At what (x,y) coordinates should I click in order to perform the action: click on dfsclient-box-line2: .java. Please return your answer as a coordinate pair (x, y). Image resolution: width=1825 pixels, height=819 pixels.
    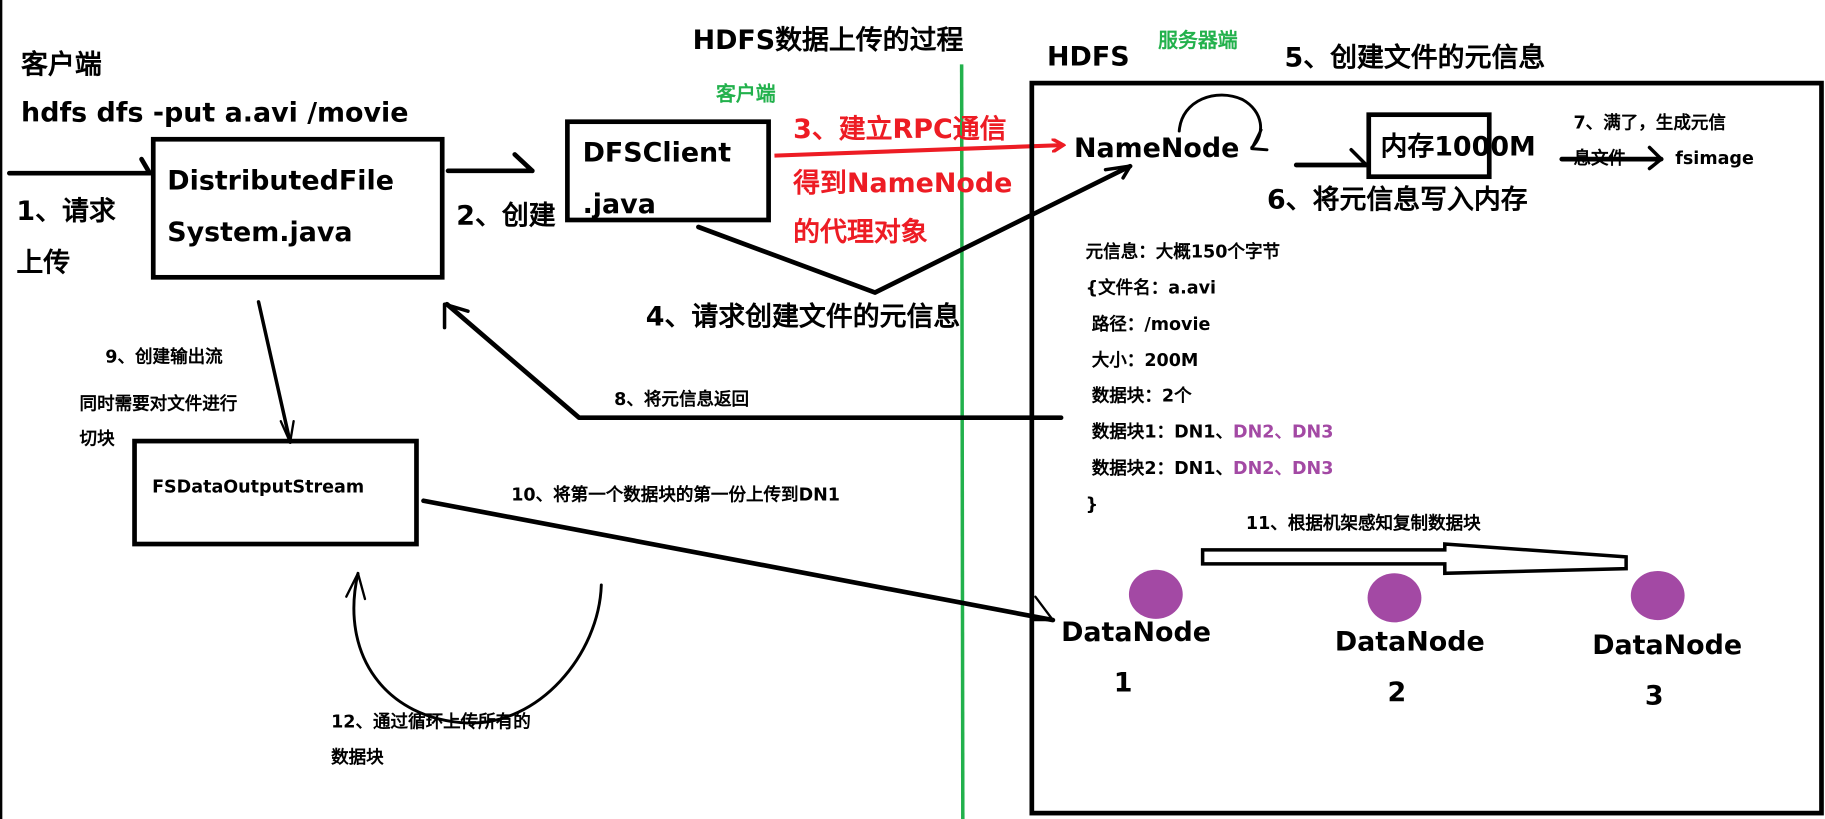
    Looking at the image, I should click on (619, 204).